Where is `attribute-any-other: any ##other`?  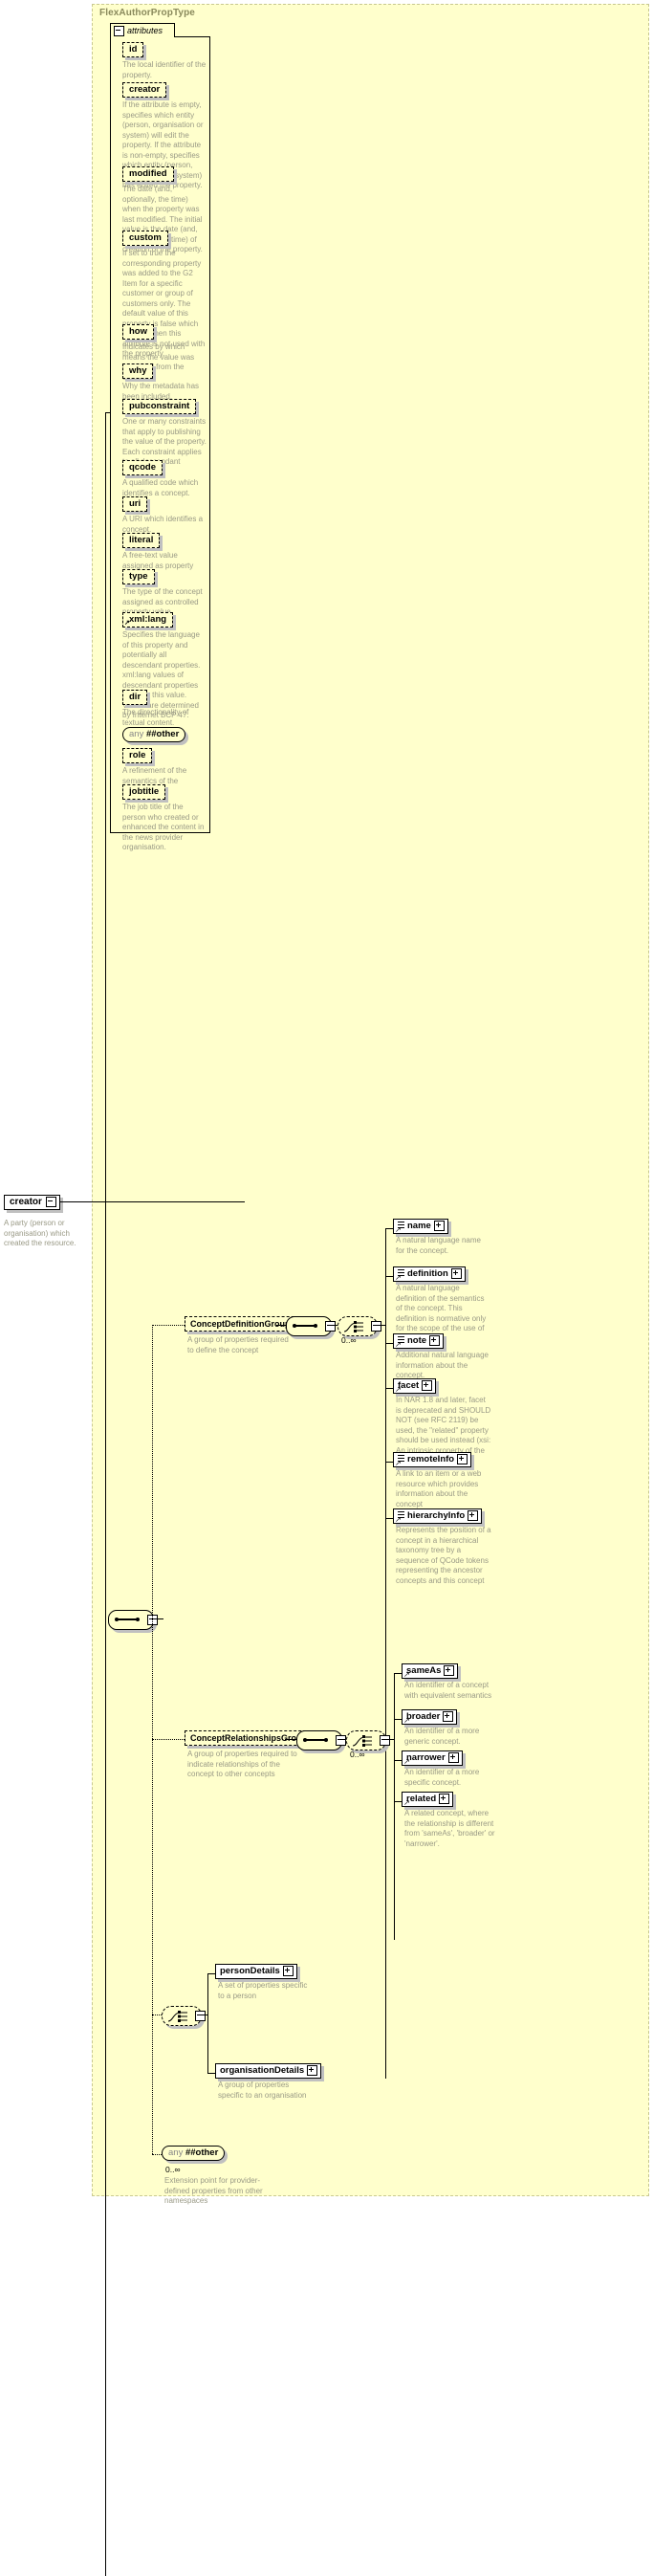 attribute-any-other: any ##other is located at coordinates (154, 734).